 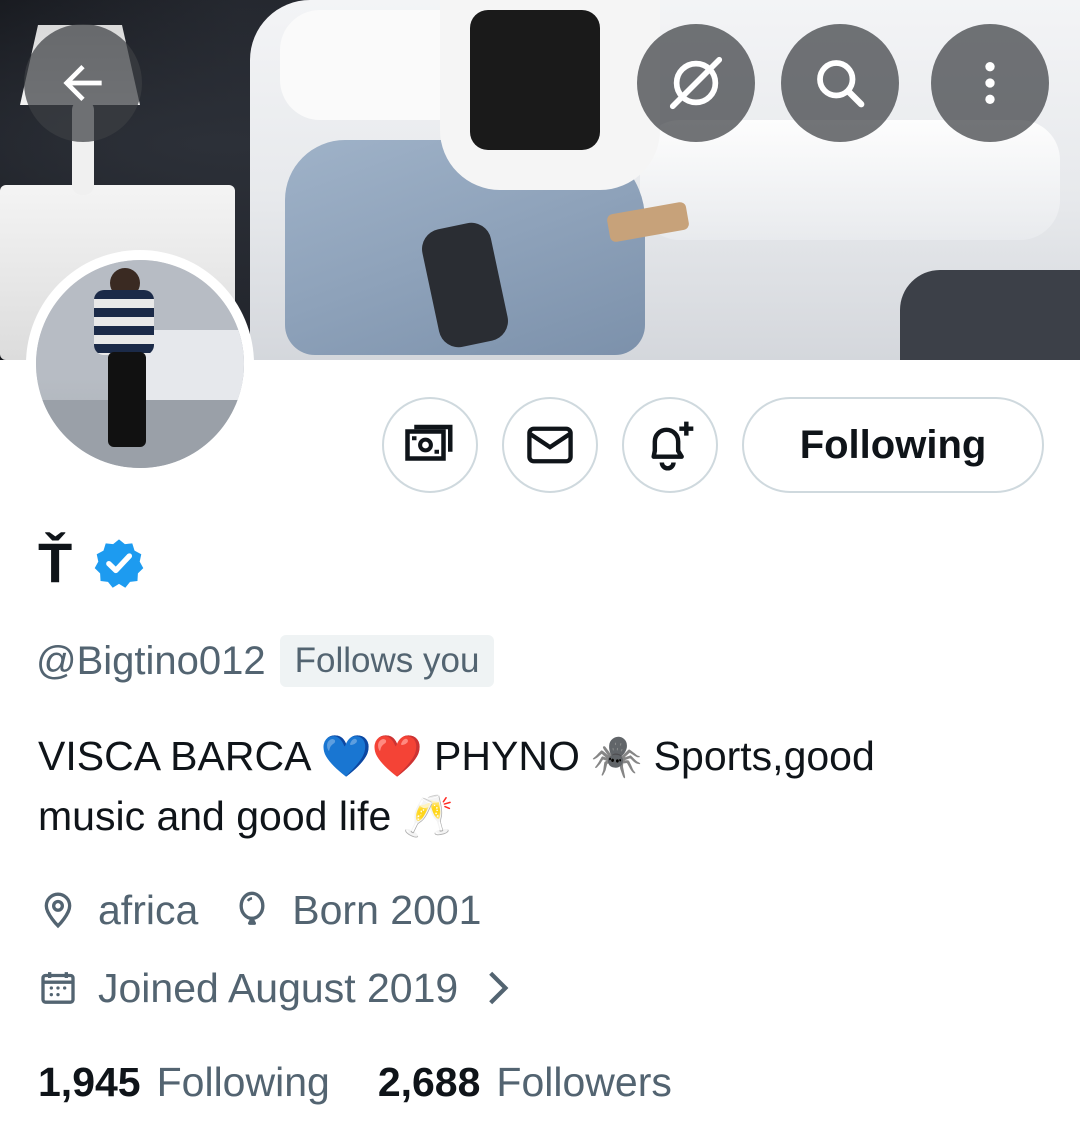 I want to click on search-button, so click(x=840, y=83).